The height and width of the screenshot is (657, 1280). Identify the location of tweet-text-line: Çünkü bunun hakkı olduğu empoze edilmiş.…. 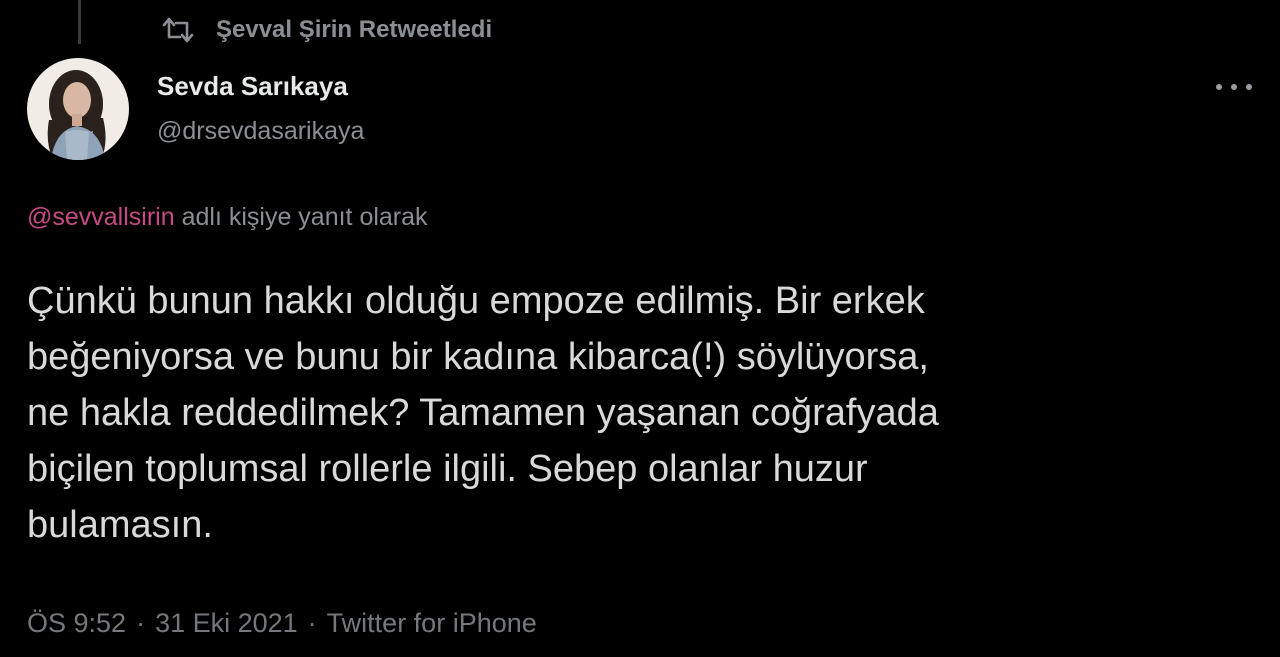
(476, 301).